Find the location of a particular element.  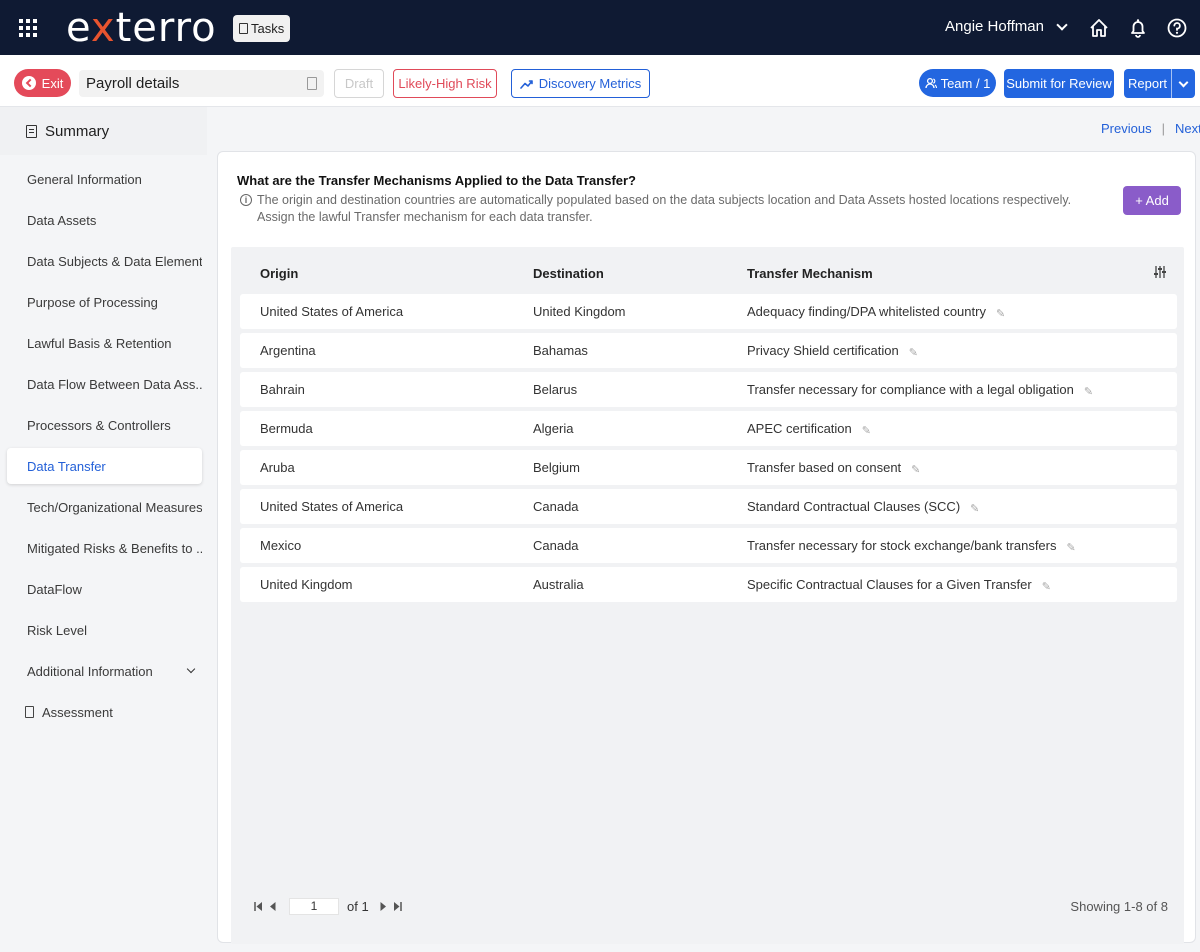

sidebar-item-data-subjects: Data Subjects & Data Elements is located at coordinates (104, 261).